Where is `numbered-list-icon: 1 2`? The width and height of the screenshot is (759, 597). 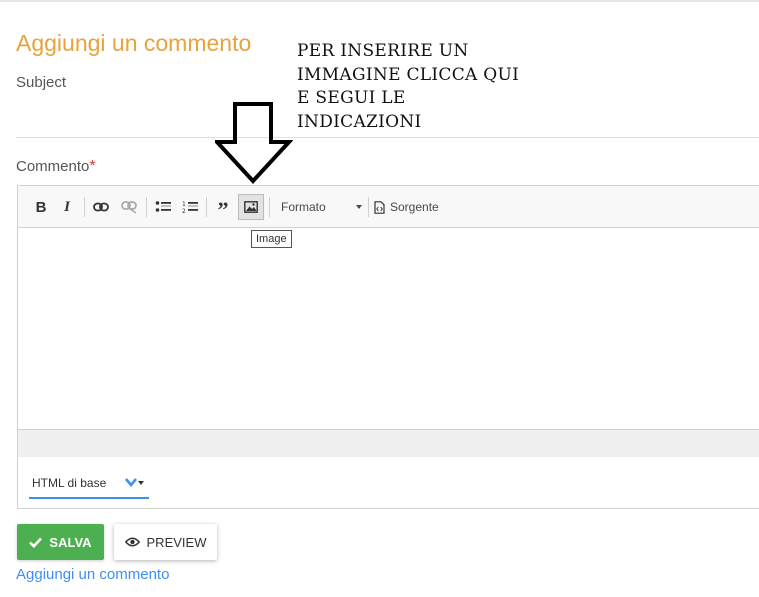 numbered-list-icon: 1 2 is located at coordinates (190, 207).